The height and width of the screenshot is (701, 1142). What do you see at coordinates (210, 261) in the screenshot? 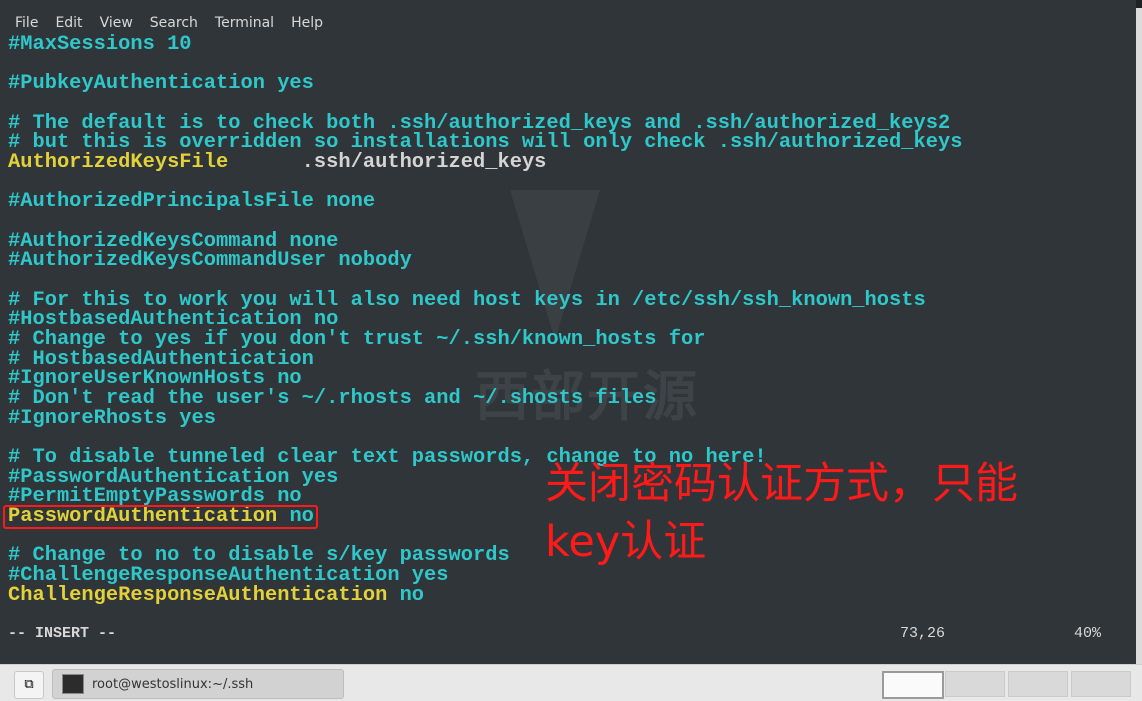
I see `terminal-text: #AuthorizedKeysCommandUser nobody` at bounding box center [210, 261].